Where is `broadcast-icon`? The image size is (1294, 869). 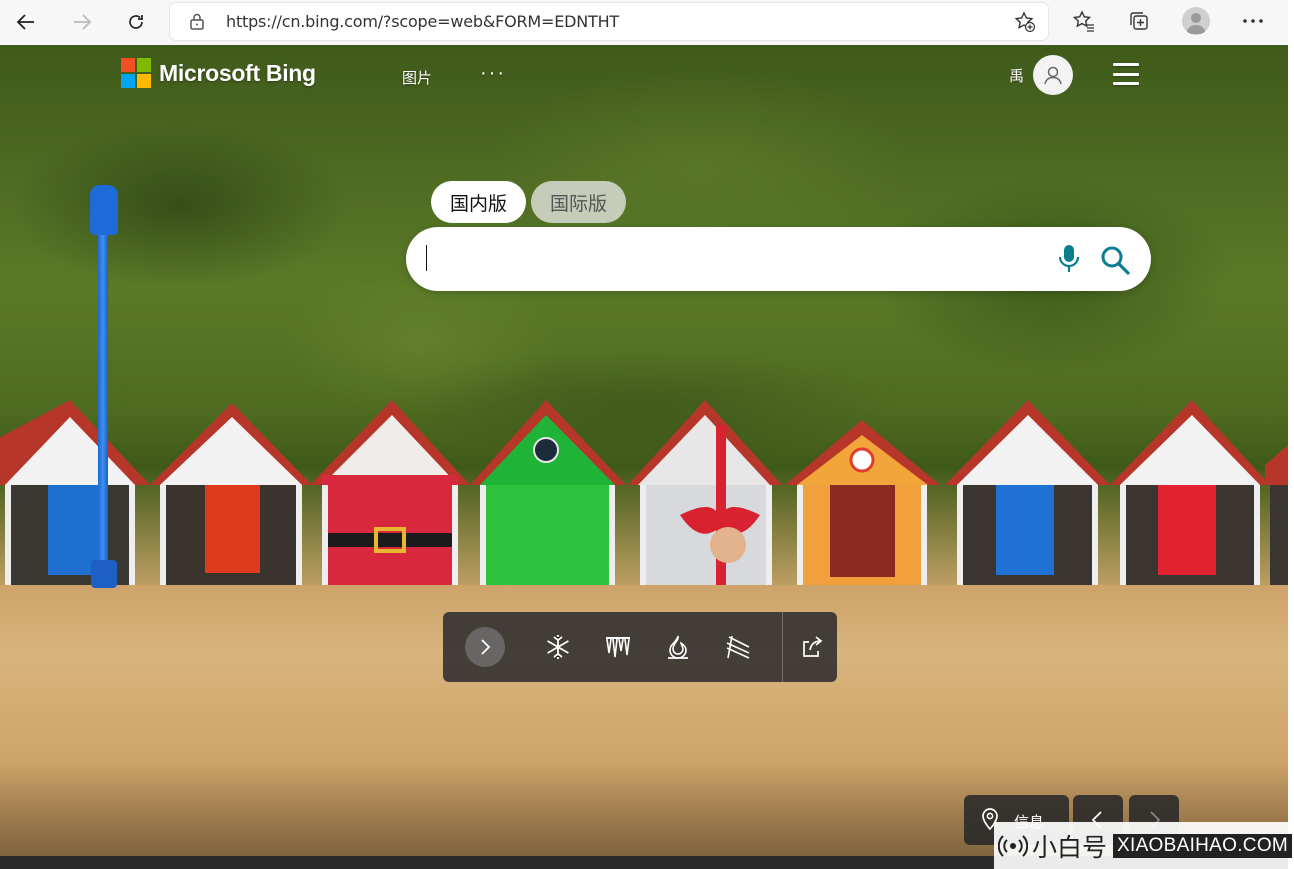 broadcast-icon is located at coordinates (1013, 845).